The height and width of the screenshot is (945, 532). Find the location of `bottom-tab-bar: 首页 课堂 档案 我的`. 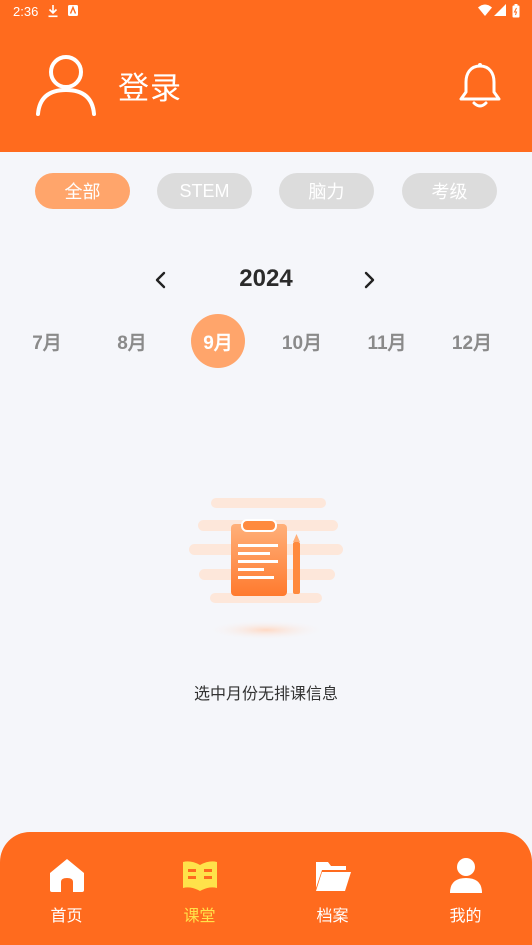

bottom-tab-bar: 首页 课堂 档案 我的 is located at coordinates (266, 888).